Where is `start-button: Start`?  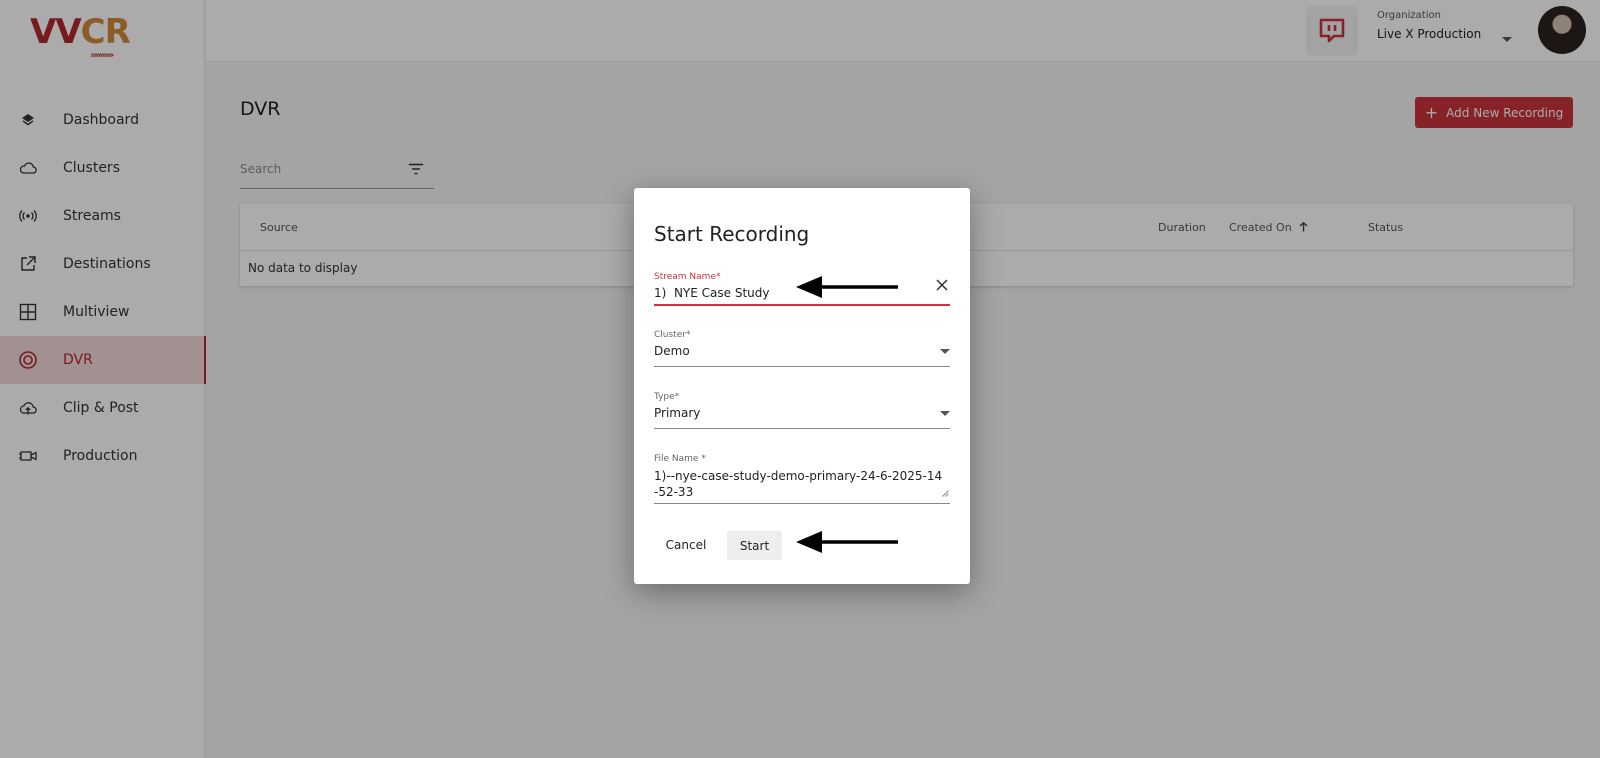 start-button: Start is located at coordinates (754, 545).